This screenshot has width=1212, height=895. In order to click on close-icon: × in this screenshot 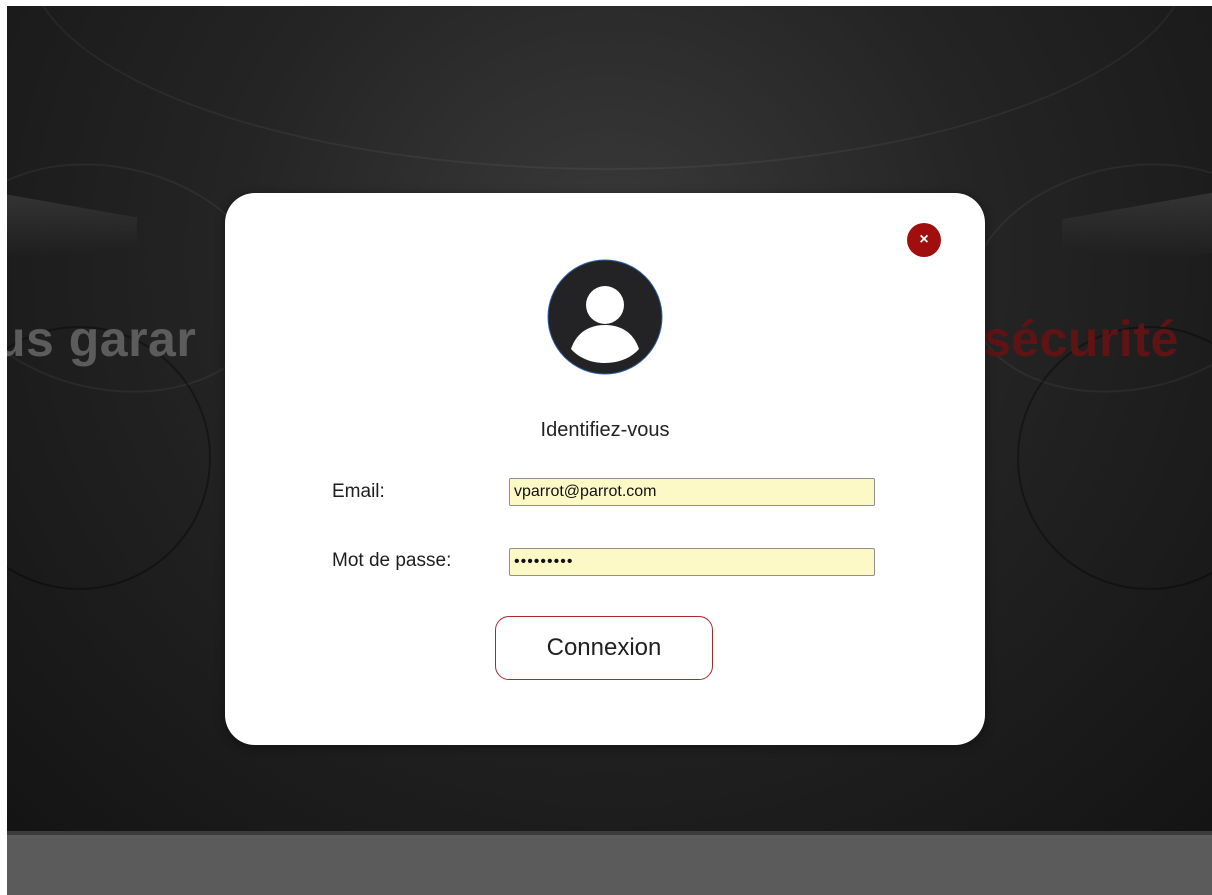, I will do `click(924, 239)`.